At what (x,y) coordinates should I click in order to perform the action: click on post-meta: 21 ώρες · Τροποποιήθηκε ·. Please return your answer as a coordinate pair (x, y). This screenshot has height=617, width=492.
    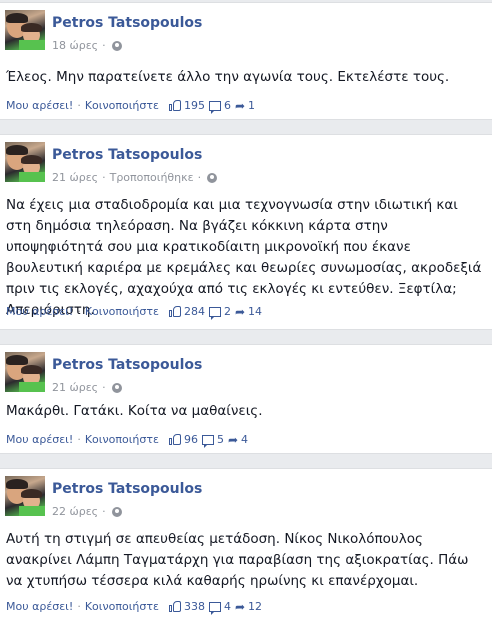
    Looking at the image, I should click on (135, 177).